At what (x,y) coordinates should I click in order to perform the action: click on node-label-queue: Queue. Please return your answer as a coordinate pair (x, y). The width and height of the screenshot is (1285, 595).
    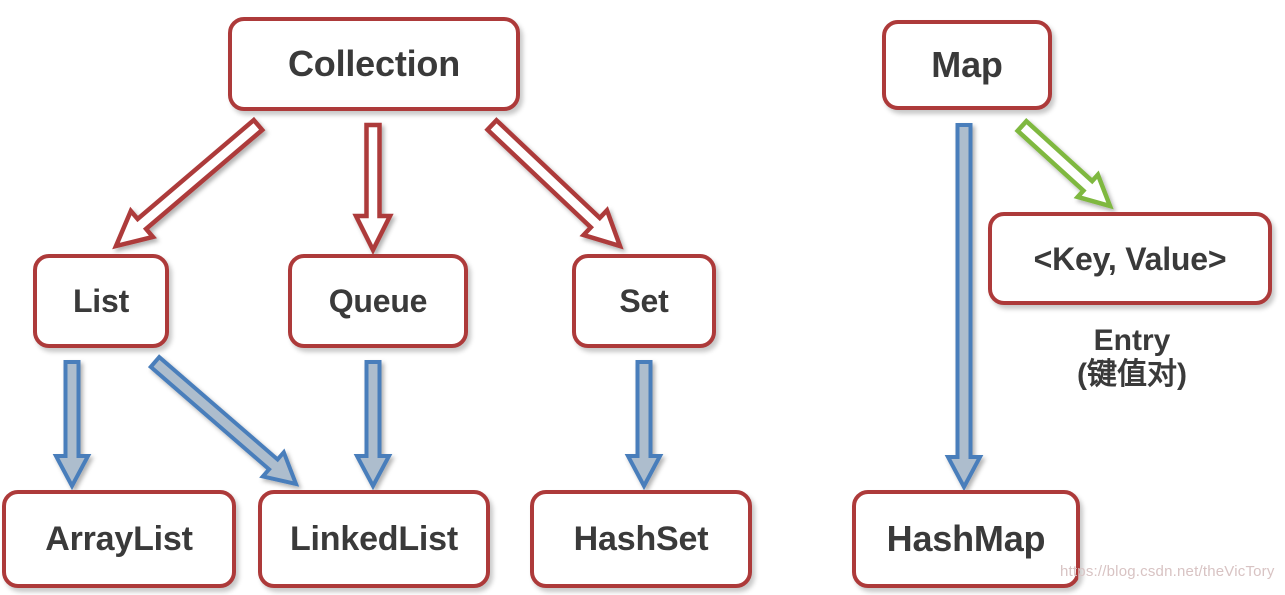
    Looking at the image, I should click on (378, 301).